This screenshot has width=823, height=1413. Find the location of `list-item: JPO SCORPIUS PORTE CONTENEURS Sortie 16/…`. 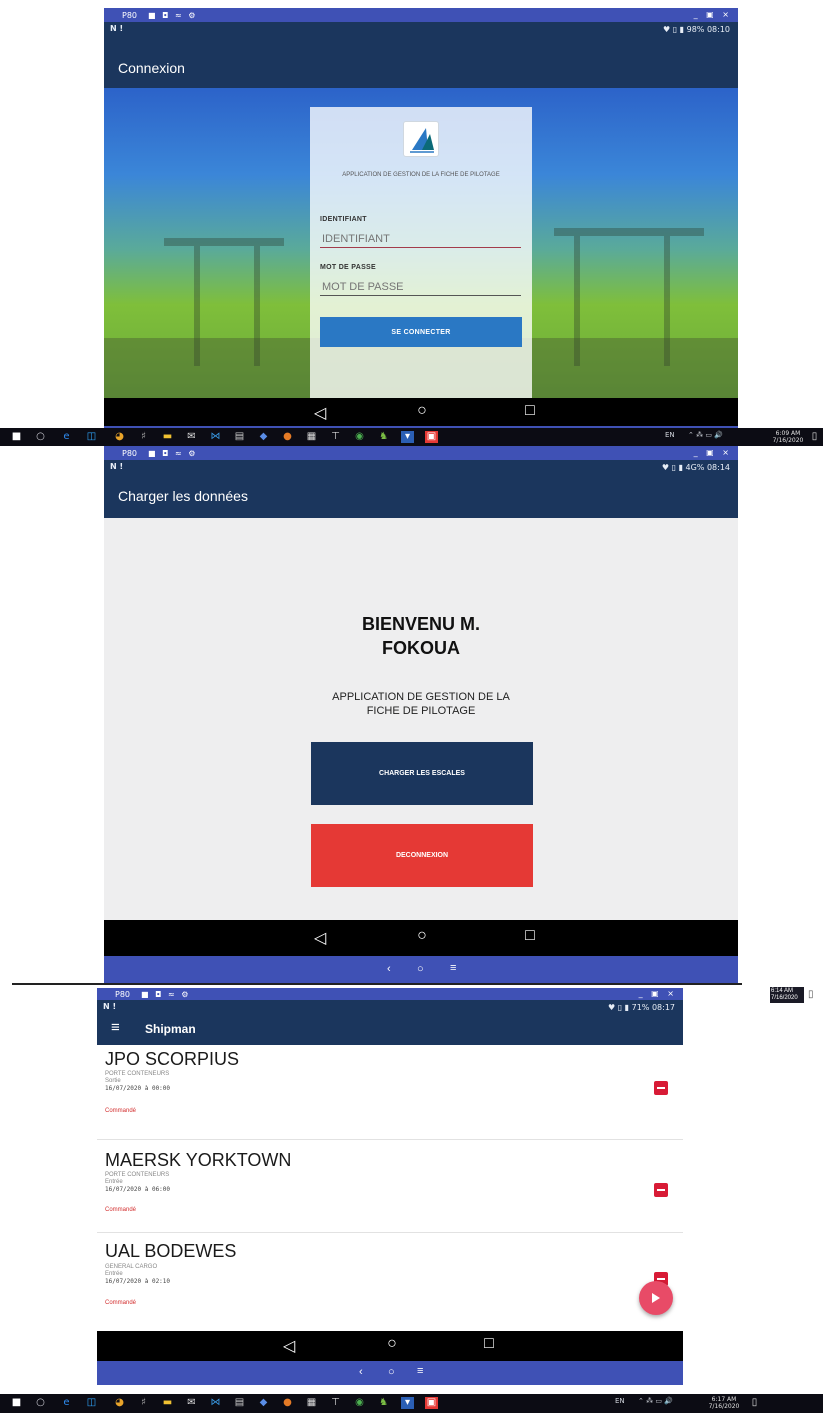

list-item: JPO SCORPIUS PORTE CONTENEURS Sortie 16/… is located at coordinates (390, 1092).